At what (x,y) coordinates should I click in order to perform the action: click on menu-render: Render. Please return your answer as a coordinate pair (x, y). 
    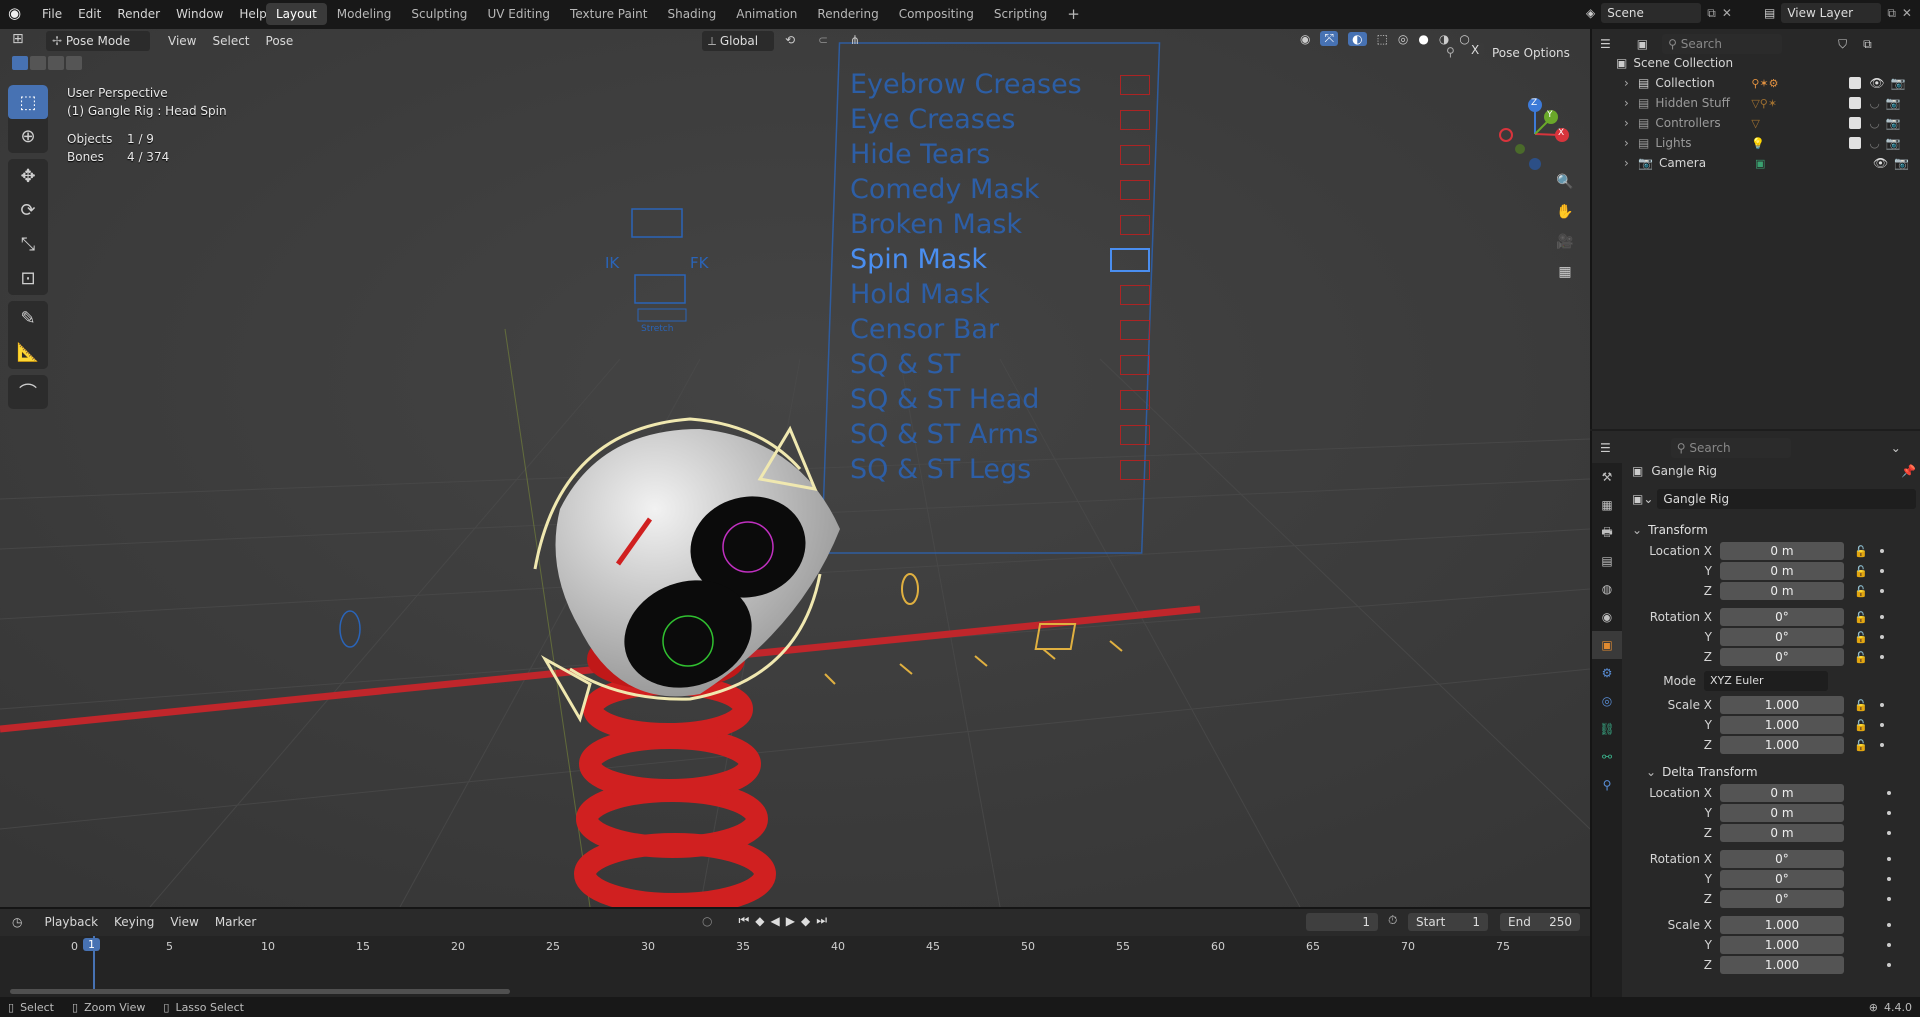
    Looking at the image, I should click on (138, 14).